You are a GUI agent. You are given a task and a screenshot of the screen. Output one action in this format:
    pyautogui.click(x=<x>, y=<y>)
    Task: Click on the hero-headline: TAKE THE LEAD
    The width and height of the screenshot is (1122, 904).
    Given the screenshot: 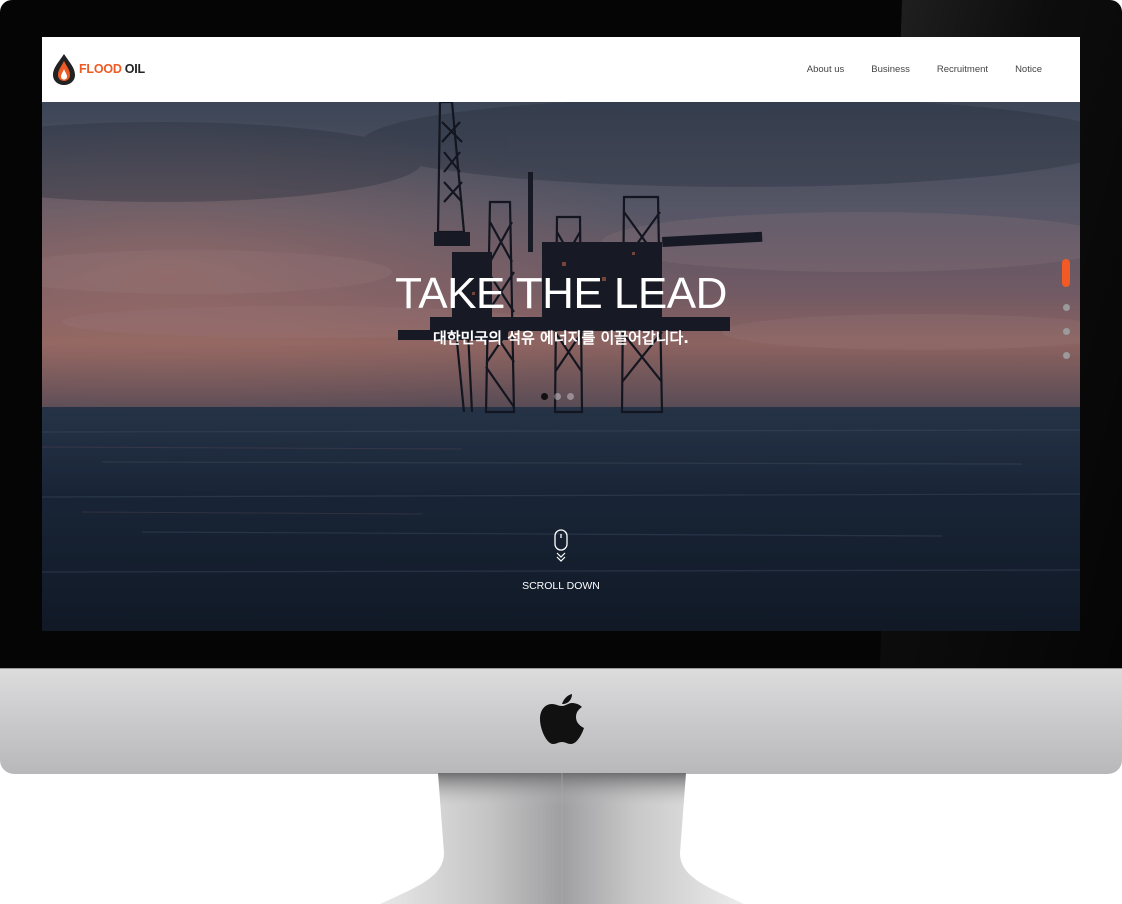 What is the action you would take?
    pyautogui.click(x=561, y=293)
    